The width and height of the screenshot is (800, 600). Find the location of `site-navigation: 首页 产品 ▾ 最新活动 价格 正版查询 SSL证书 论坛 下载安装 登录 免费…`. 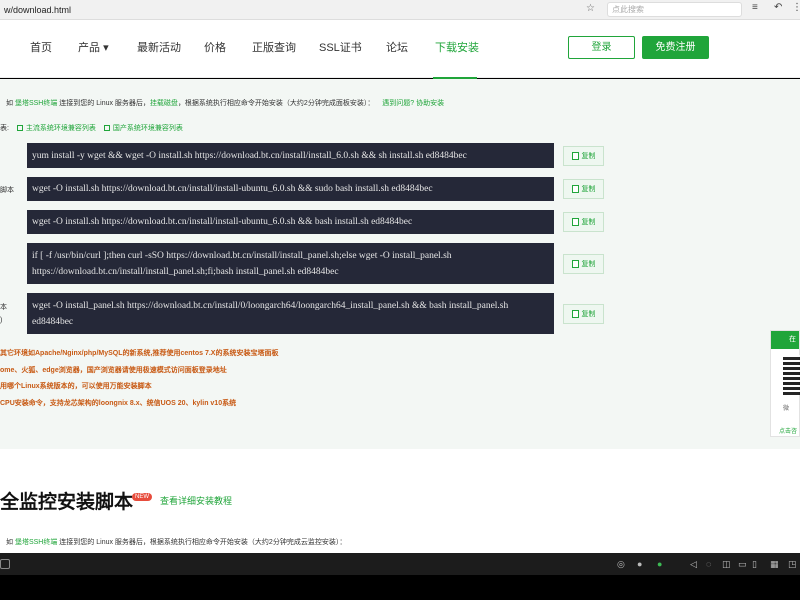

site-navigation: 首页 产品 ▾ 最新活动 价格 正版查询 SSL证书 论坛 下载安装 登录 免费… is located at coordinates (400, 49).